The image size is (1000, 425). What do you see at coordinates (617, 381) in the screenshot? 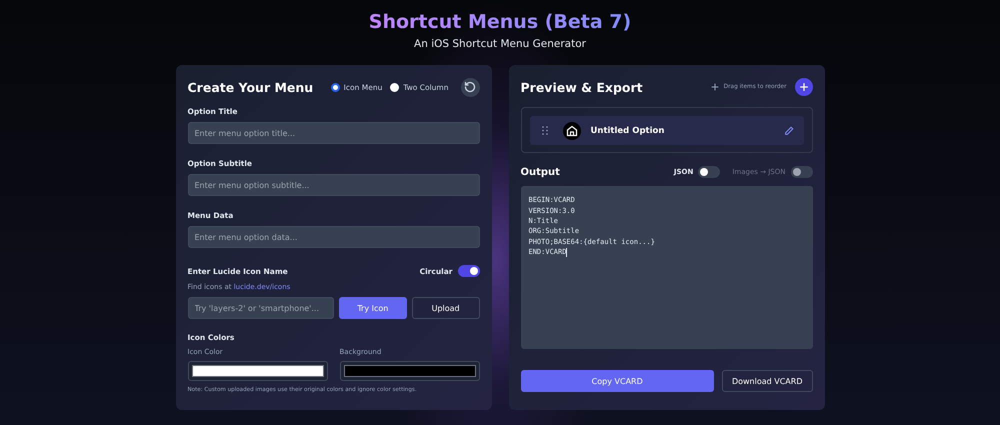
I see `copy-button: Copy VCARD` at bounding box center [617, 381].